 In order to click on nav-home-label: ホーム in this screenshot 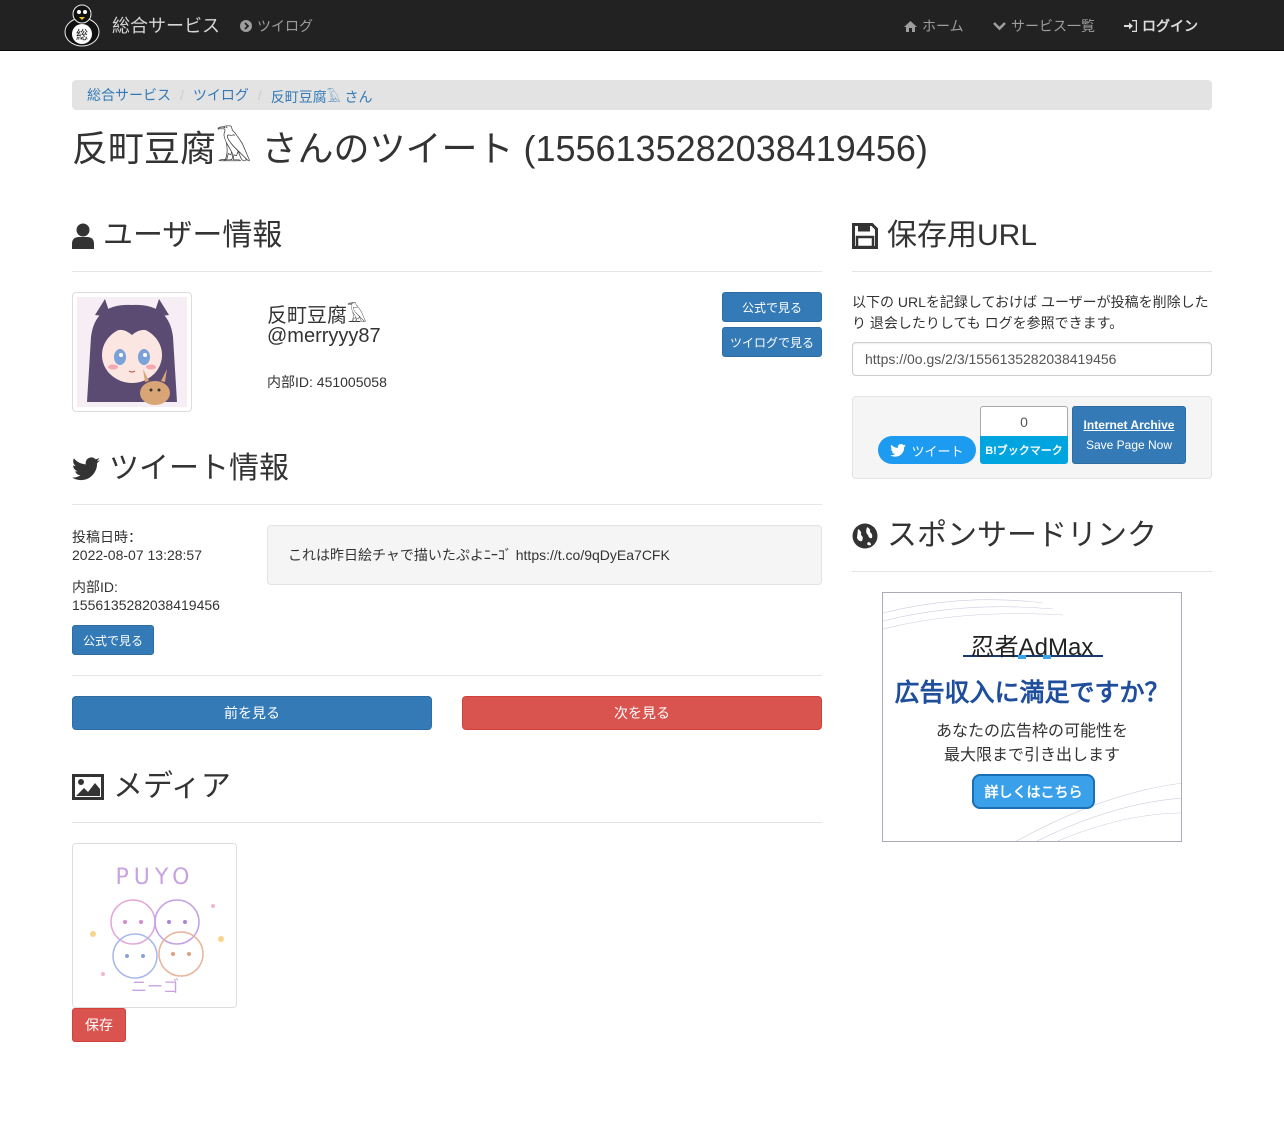, I will do `click(943, 26)`.